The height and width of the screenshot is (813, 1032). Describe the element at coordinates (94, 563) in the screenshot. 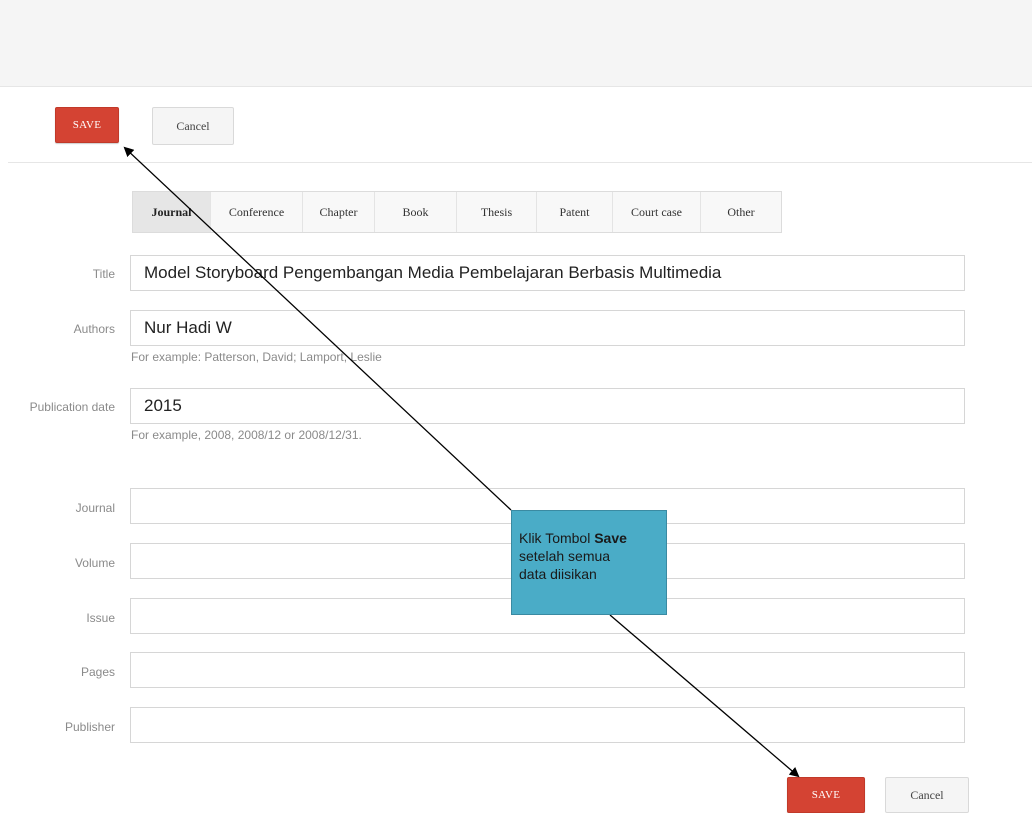

I see `volume-label: Volume` at that location.